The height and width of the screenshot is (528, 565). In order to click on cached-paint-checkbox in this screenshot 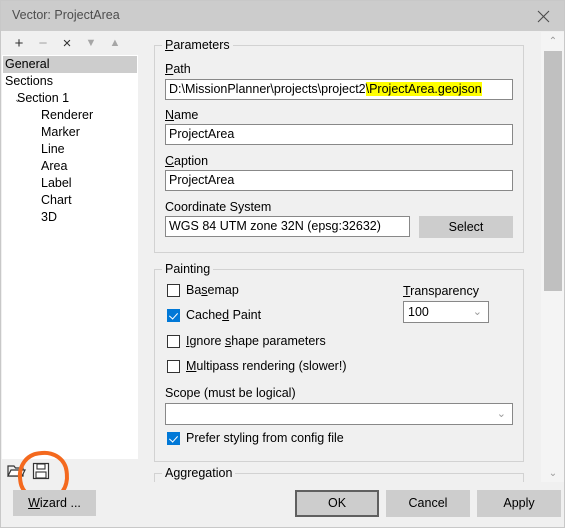, I will do `click(173, 315)`.